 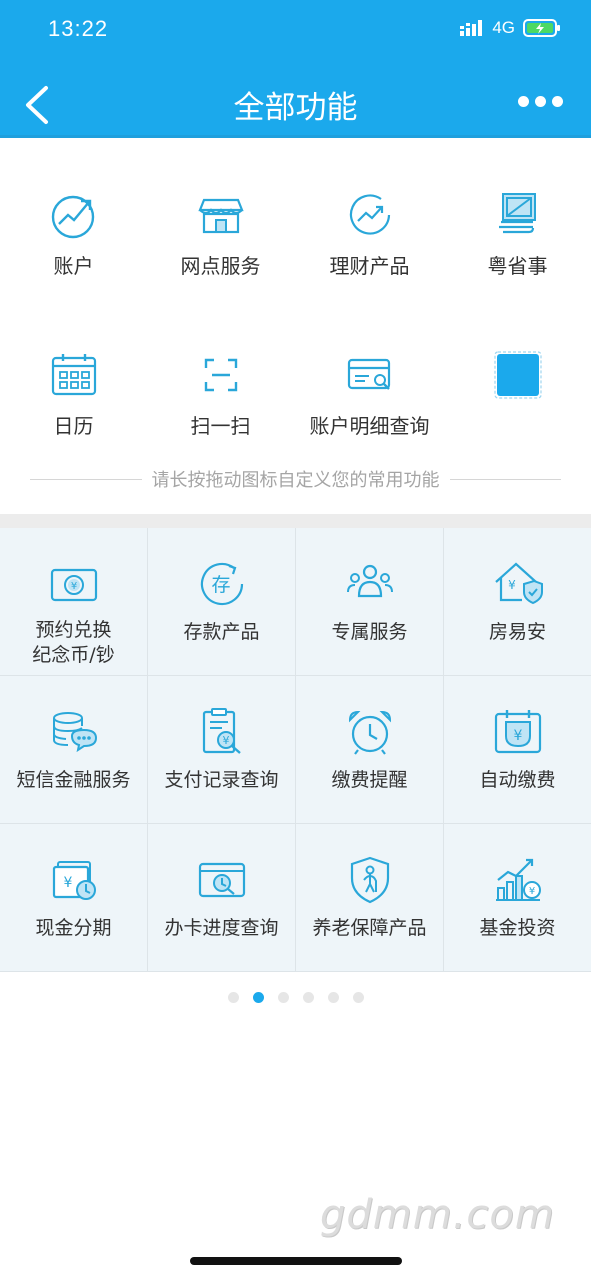 I want to click on service-label: 办卡进度查询, so click(x=221, y=928).